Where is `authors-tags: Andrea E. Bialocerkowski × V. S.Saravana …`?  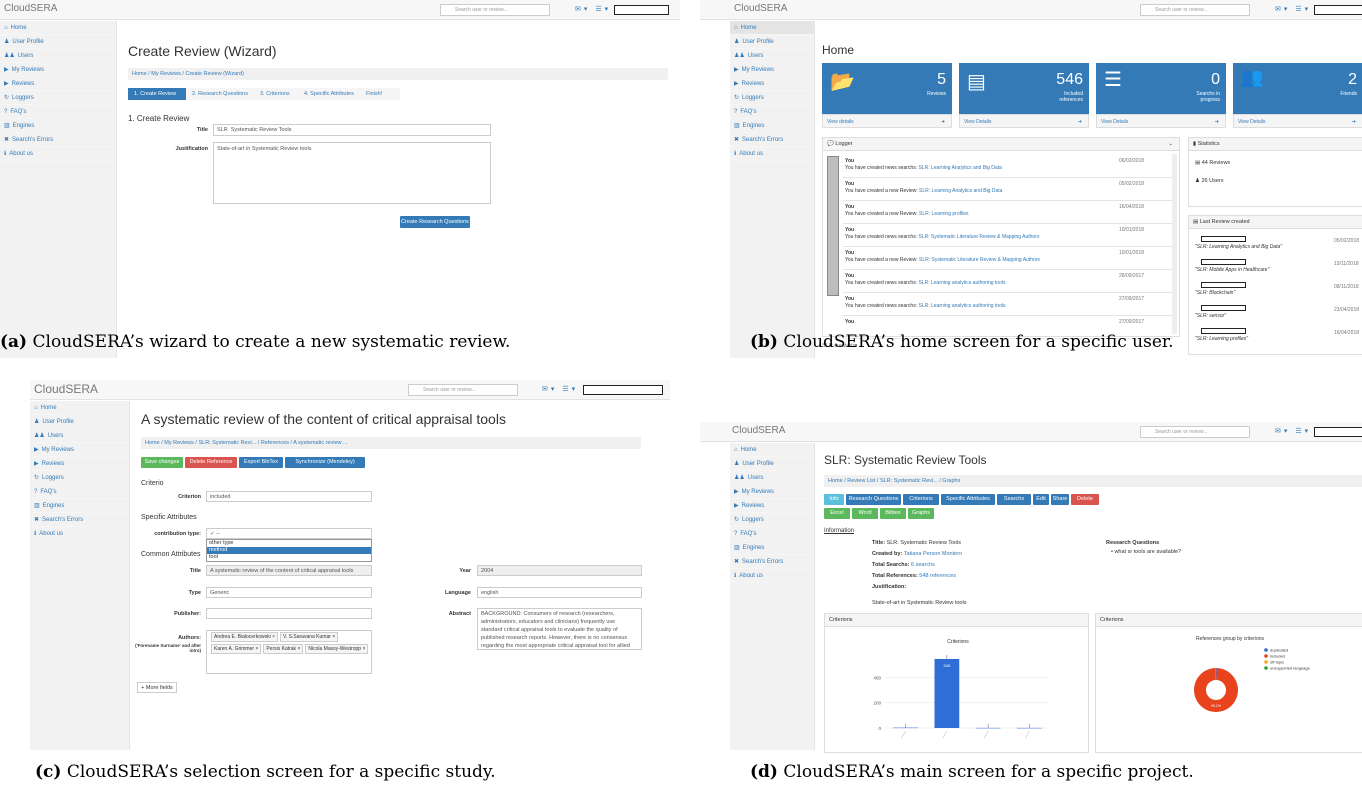
authors-tags: Andrea E. Bialocerkowski × V. S.Saravana … is located at coordinates (289, 652).